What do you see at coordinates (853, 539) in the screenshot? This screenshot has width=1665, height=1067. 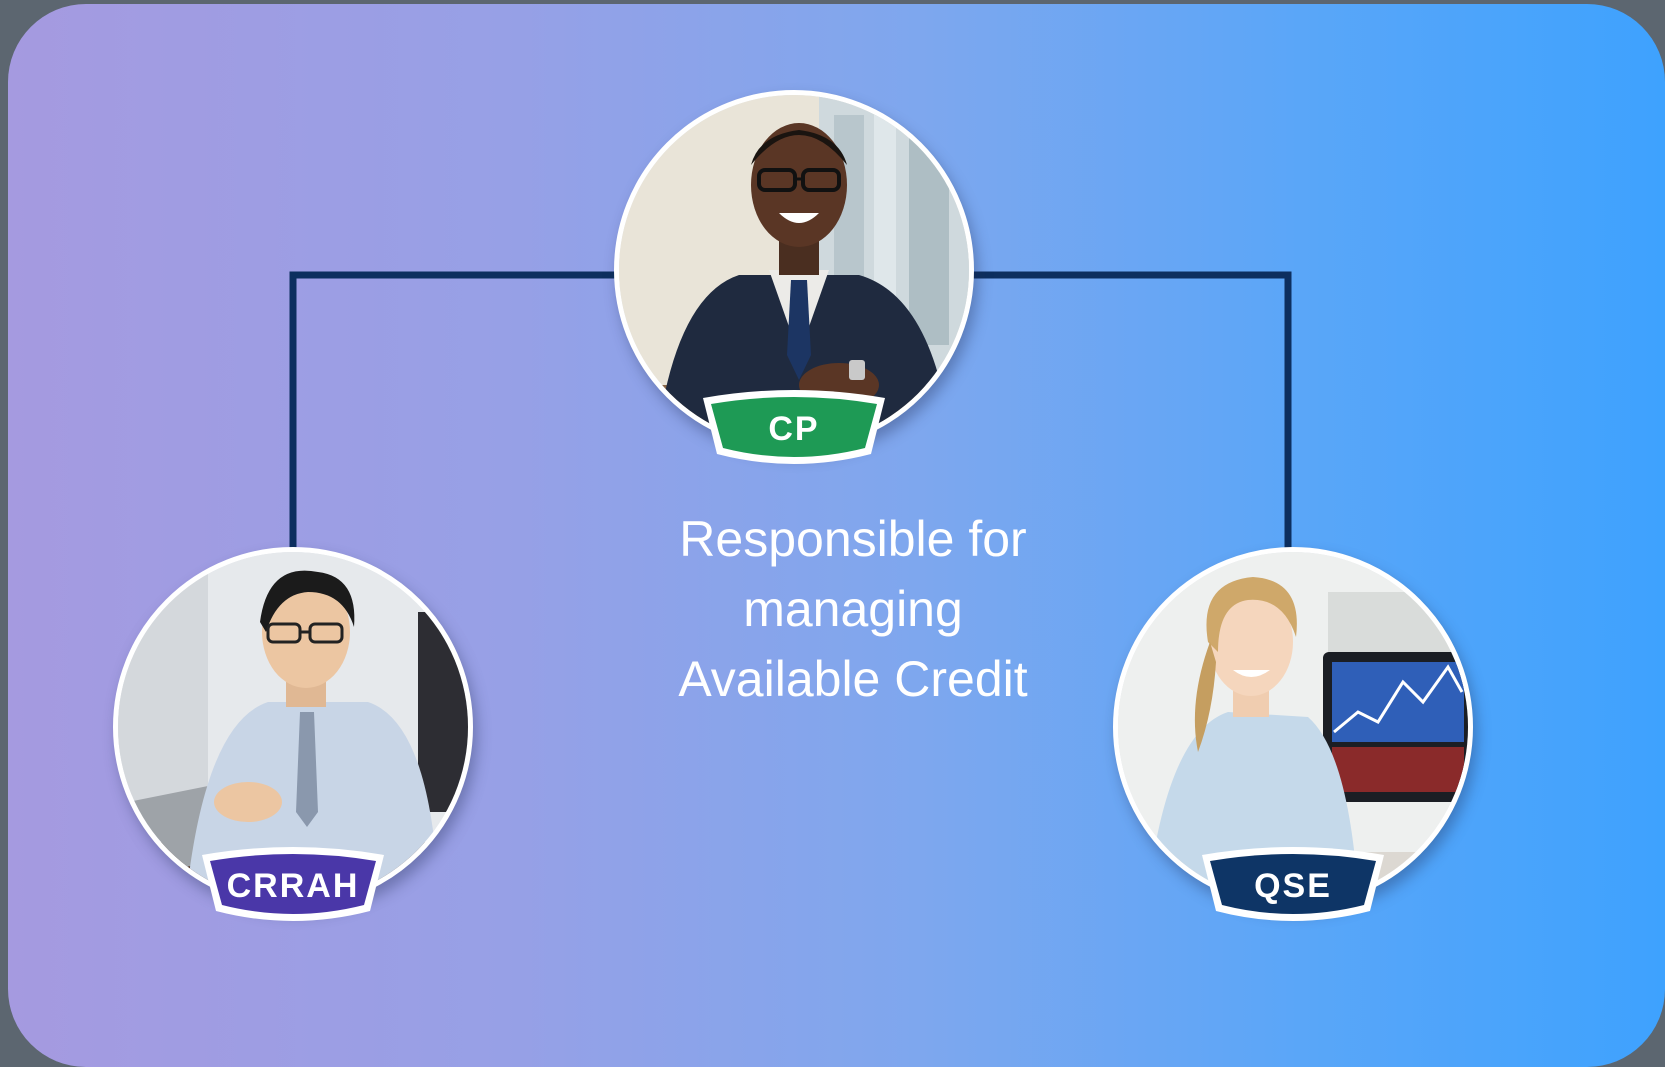 I see `description-line-1: Responsible for` at bounding box center [853, 539].